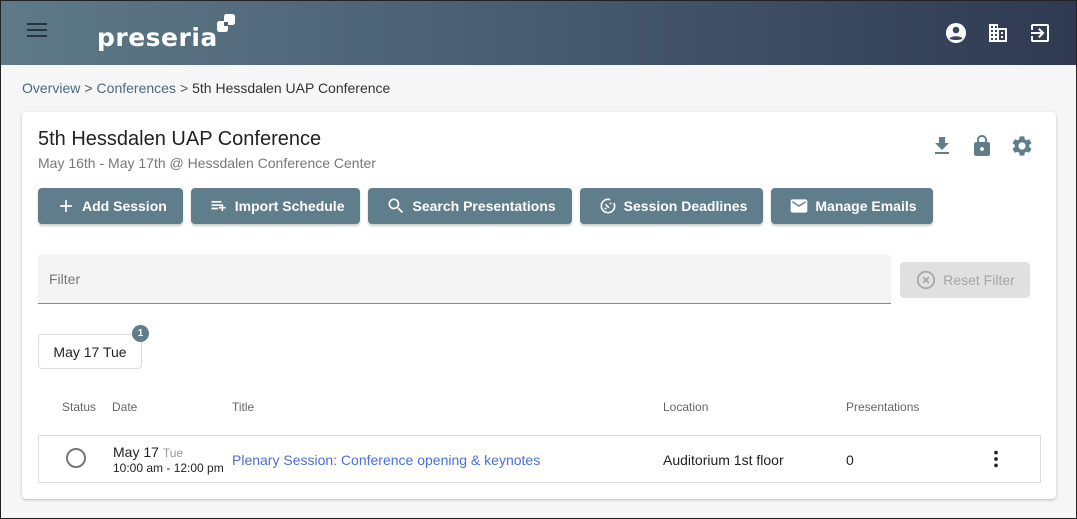 The image size is (1077, 519). Describe the element at coordinates (136, 452) in the screenshot. I see `session-date-day: May 17` at that location.